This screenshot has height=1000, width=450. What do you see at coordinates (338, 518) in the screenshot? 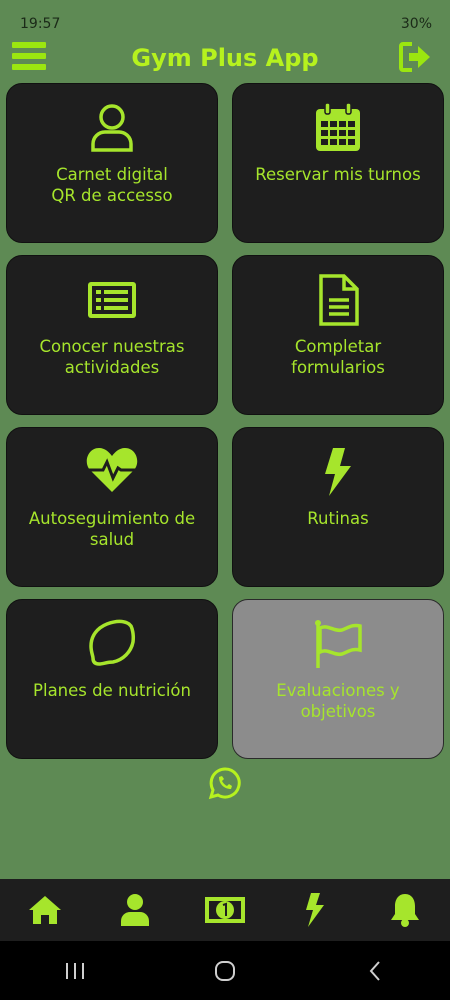
I see `card-label: Rutinas` at bounding box center [338, 518].